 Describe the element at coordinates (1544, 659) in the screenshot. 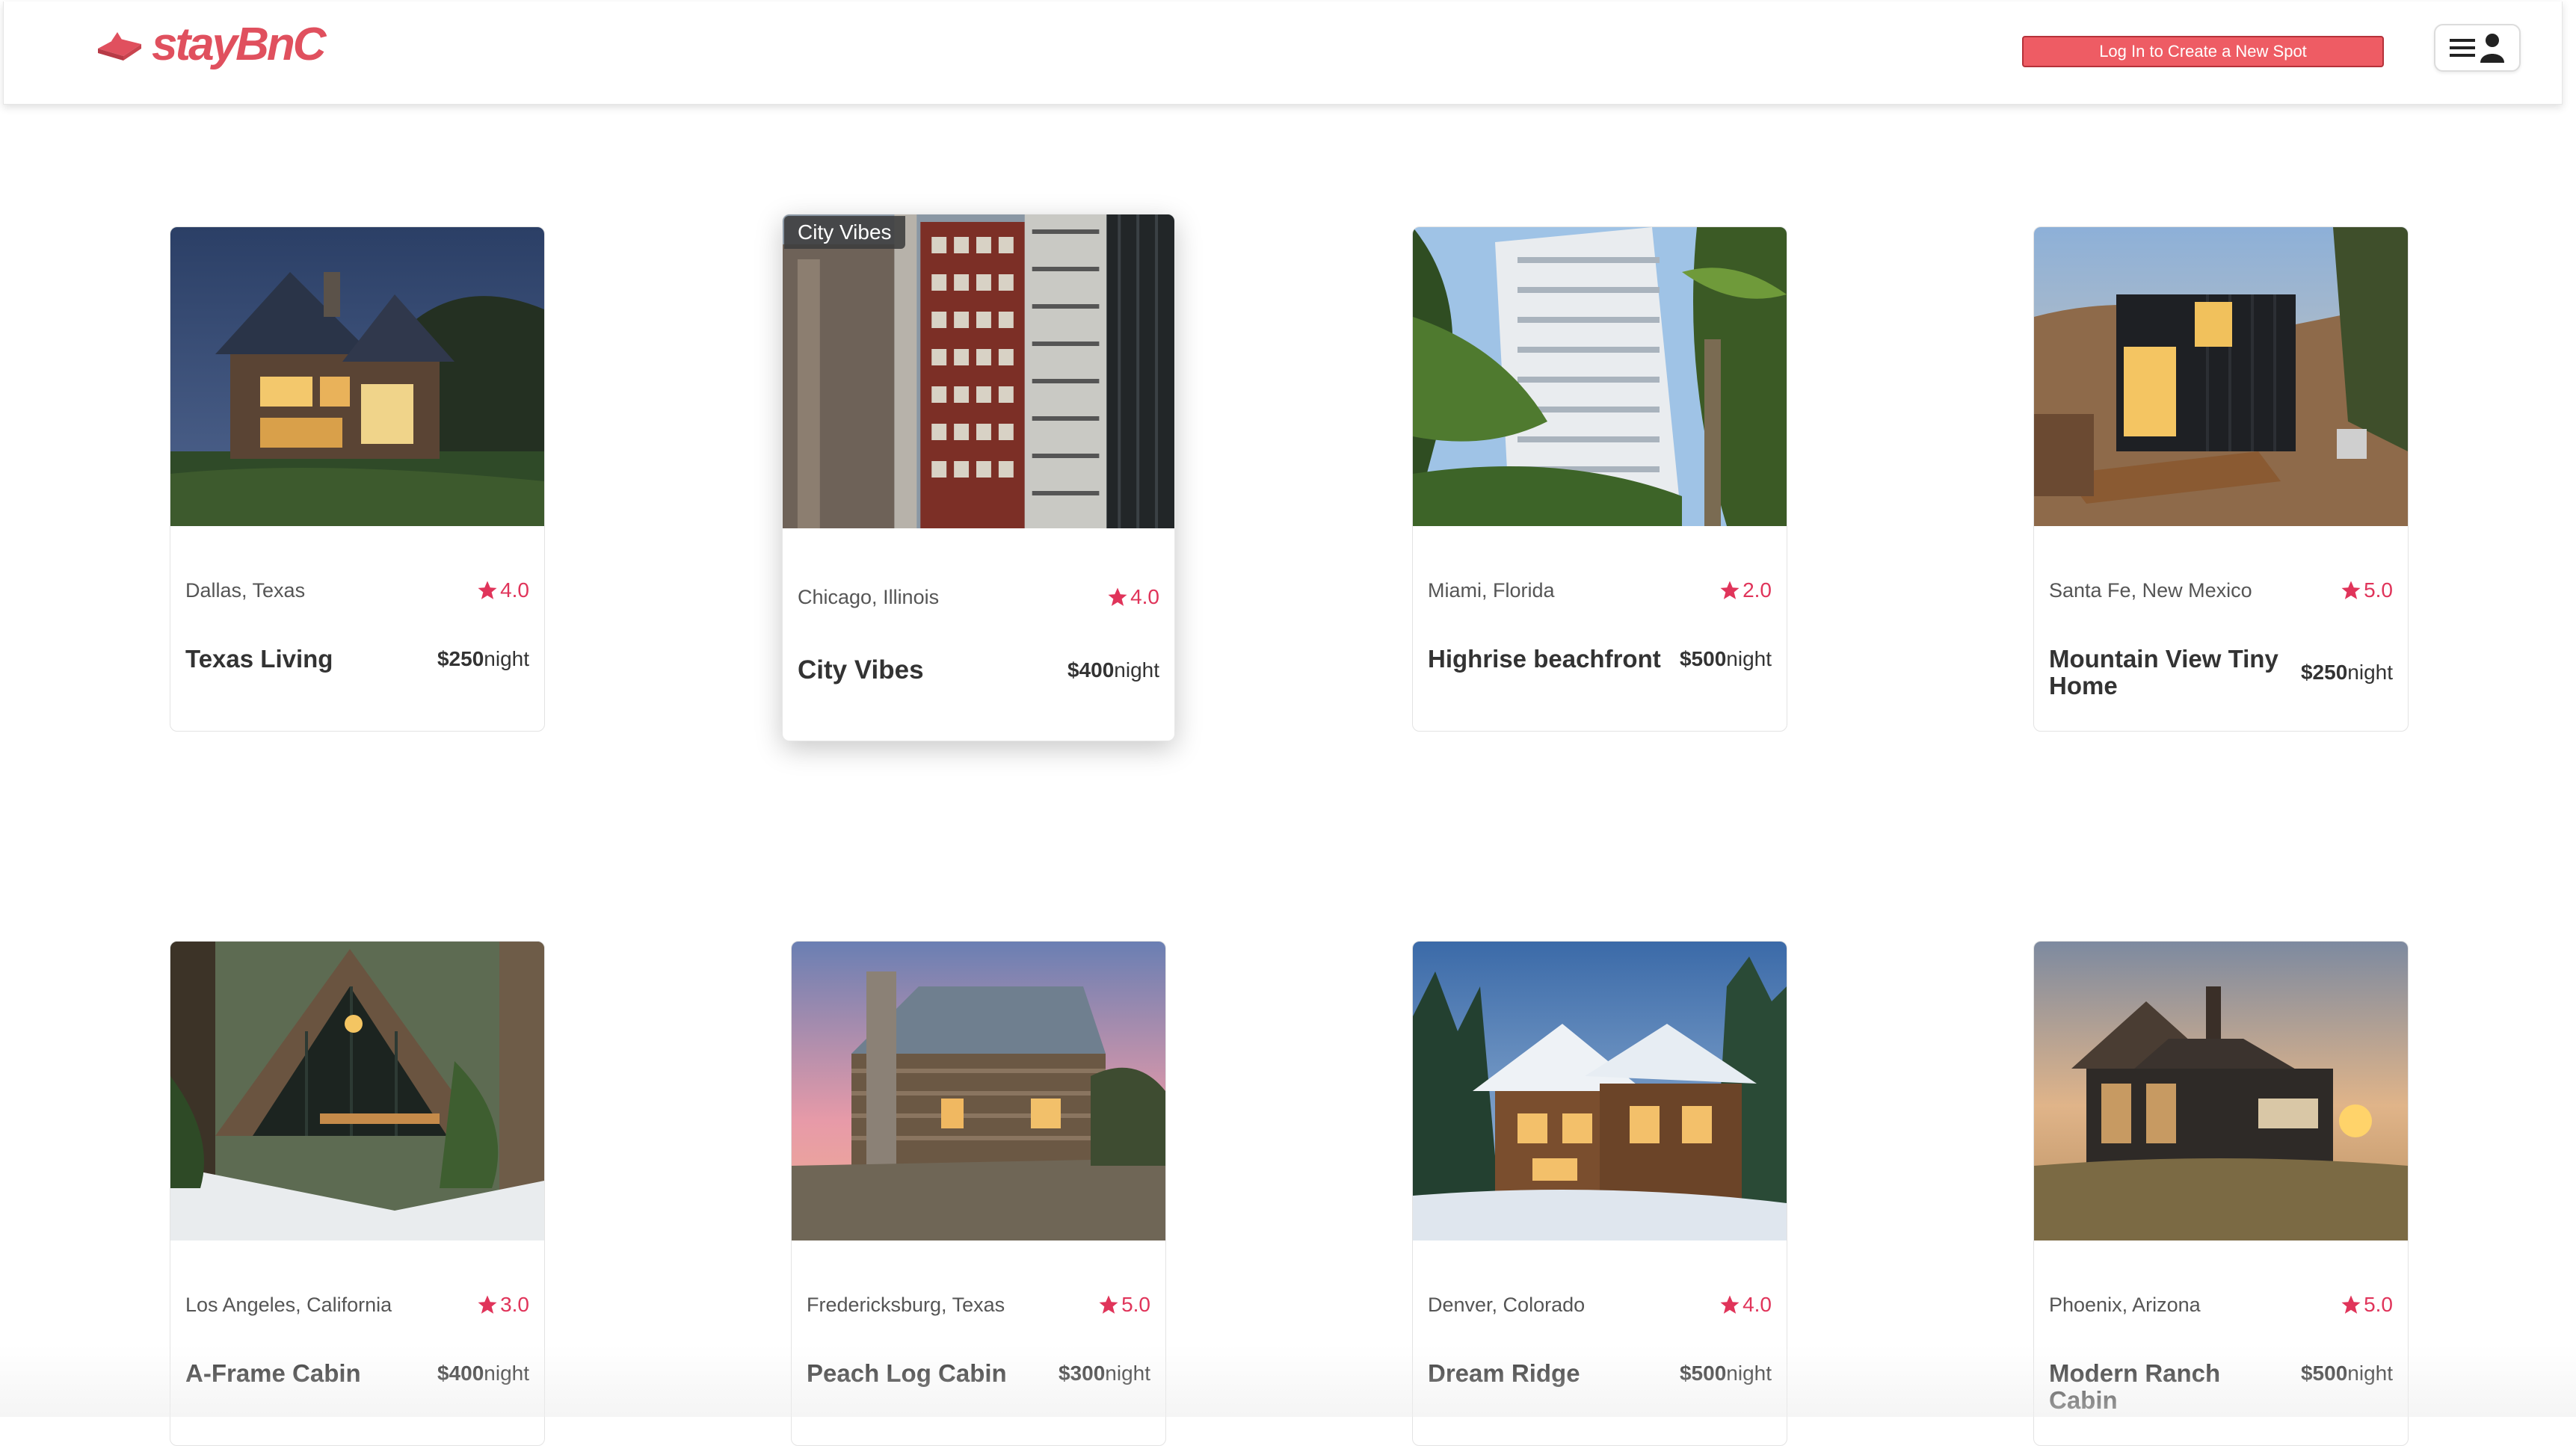

I see `spot-name: Highrise beachfront` at that location.